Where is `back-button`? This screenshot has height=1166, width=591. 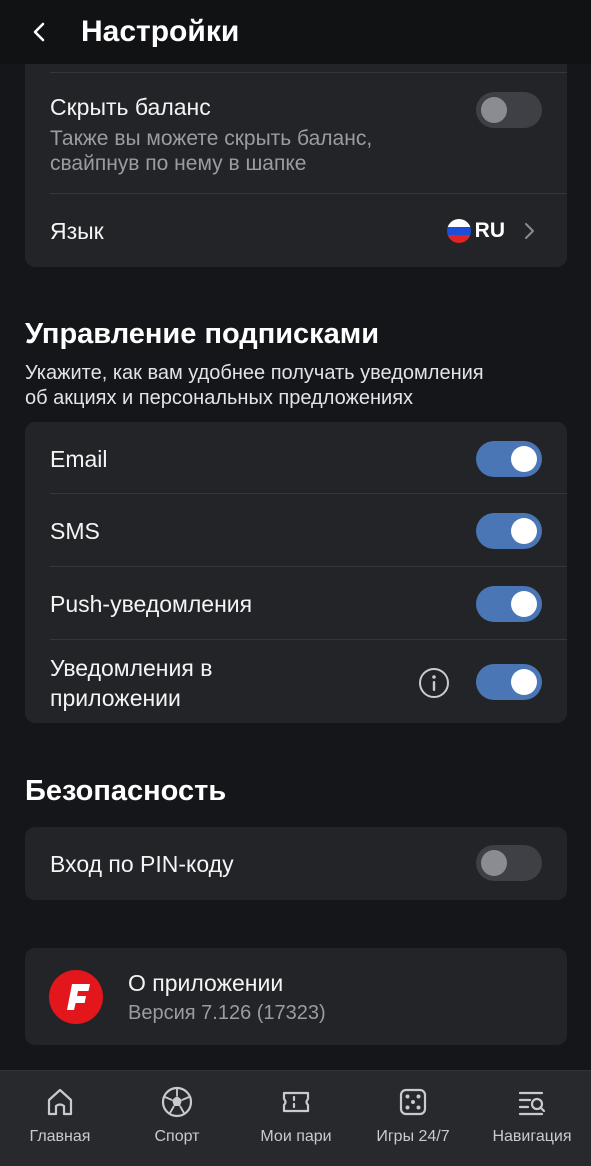
back-button is located at coordinates (40, 32).